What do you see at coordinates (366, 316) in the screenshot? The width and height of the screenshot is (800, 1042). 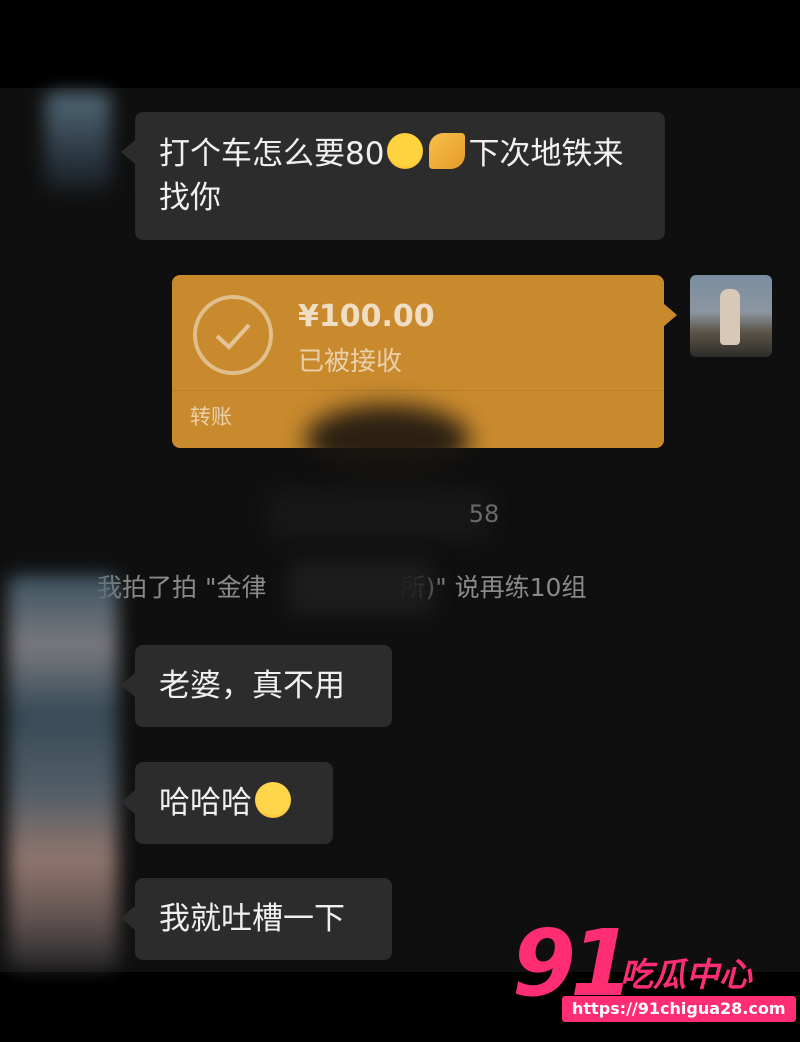 I see `transfer-amount: ¥100.00` at bounding box center [366, 316].